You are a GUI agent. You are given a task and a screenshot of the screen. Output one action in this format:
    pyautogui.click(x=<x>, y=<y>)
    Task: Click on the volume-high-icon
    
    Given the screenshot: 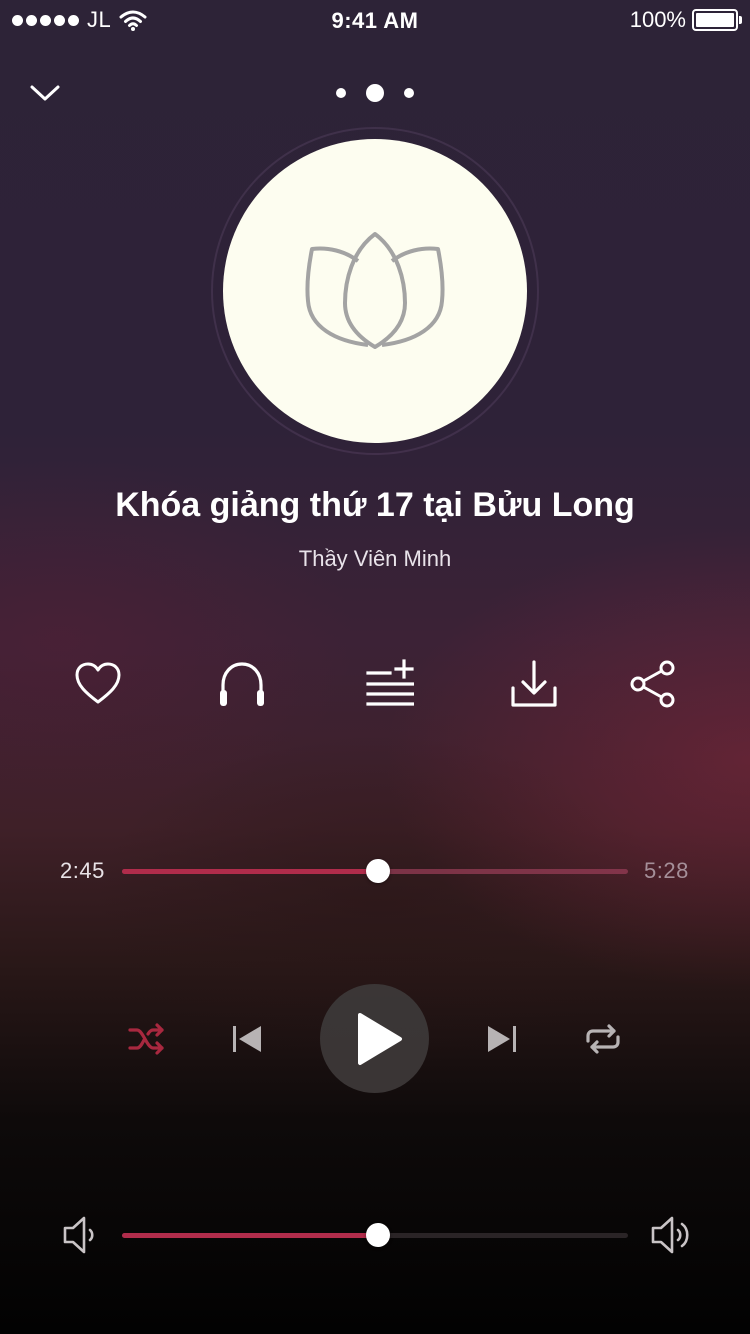 What is the action you would take?
    pyautogui.click(x=670, y=1235)
    